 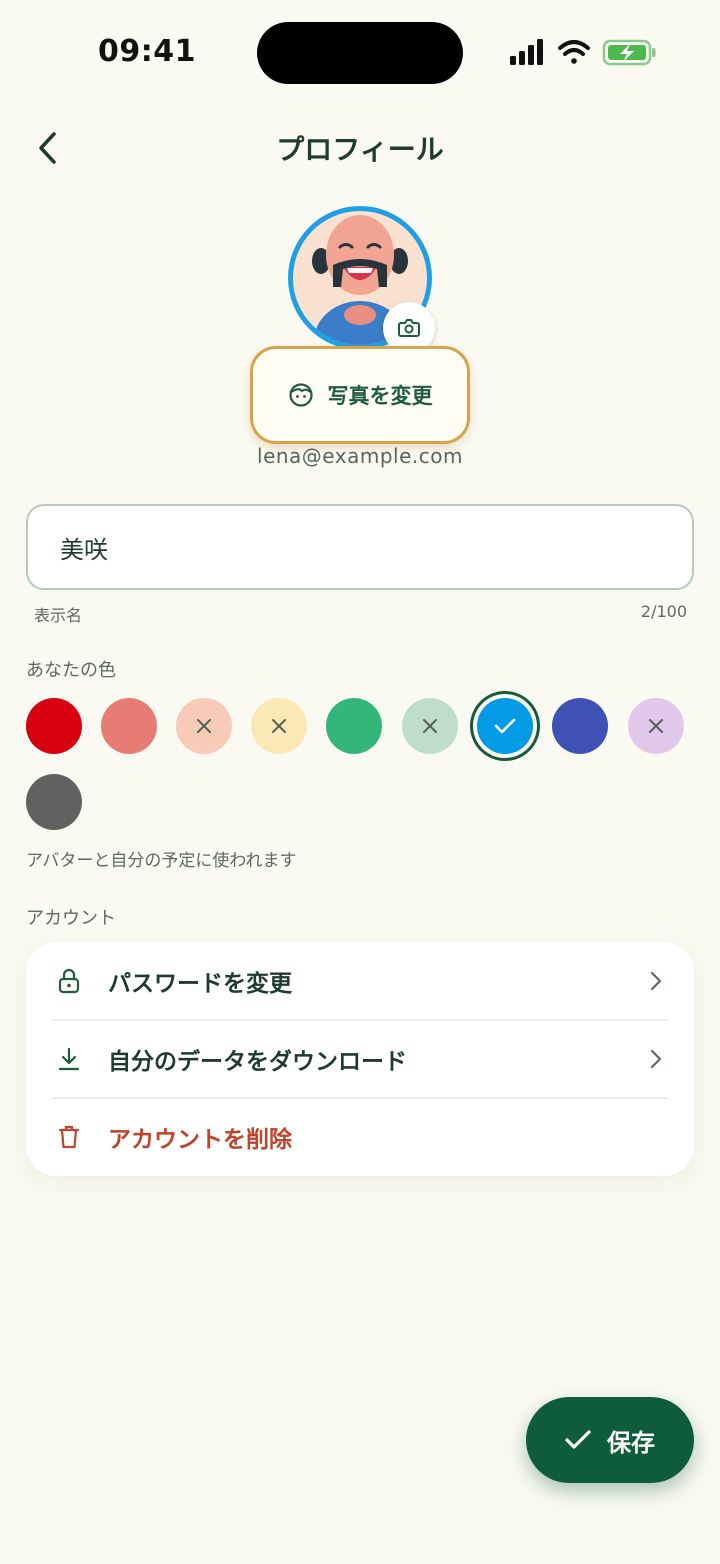 What do you see at coordinates (360, 53) in the screenshot?
I see `dynamic-island` at bounding box center [360, 53].